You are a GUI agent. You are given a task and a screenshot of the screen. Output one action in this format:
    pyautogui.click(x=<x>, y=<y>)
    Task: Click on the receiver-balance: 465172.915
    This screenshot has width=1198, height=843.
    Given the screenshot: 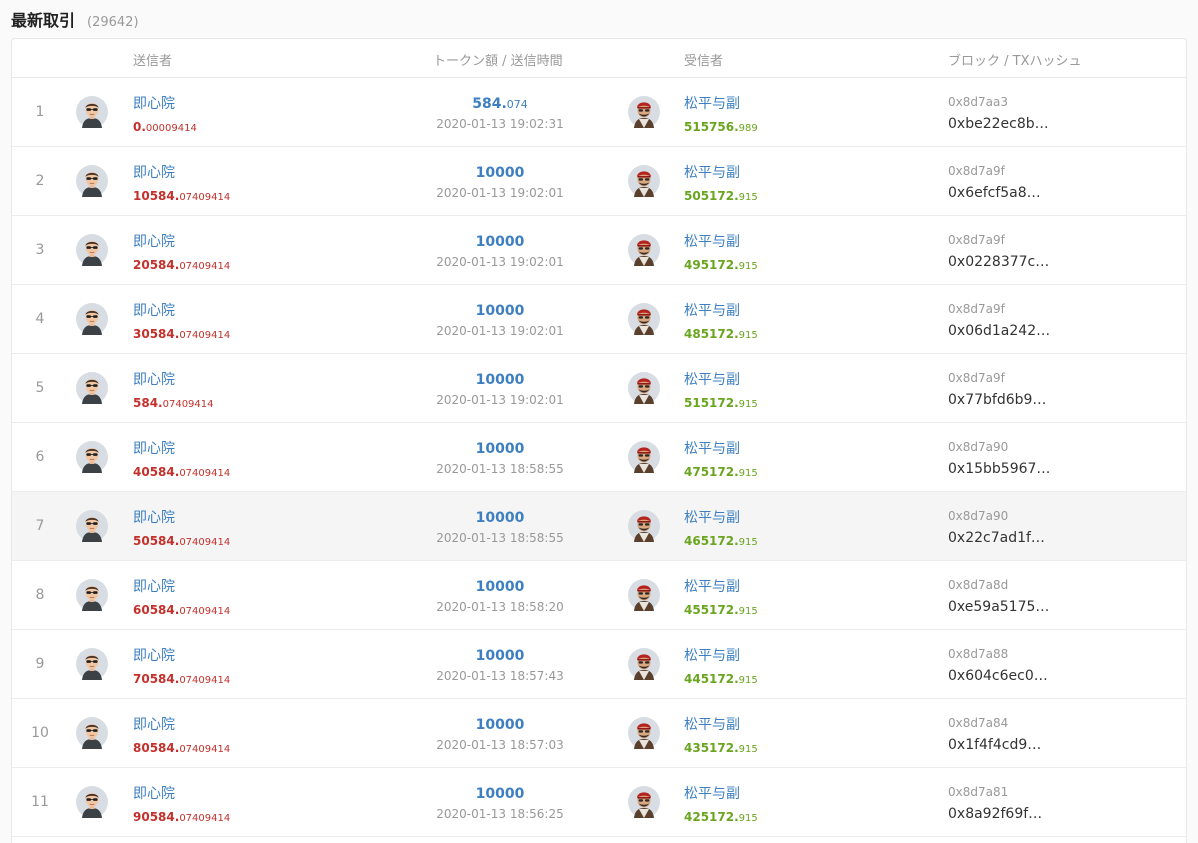 What is the action you would take?
    pyautogui.click(x=721, y=541)
    